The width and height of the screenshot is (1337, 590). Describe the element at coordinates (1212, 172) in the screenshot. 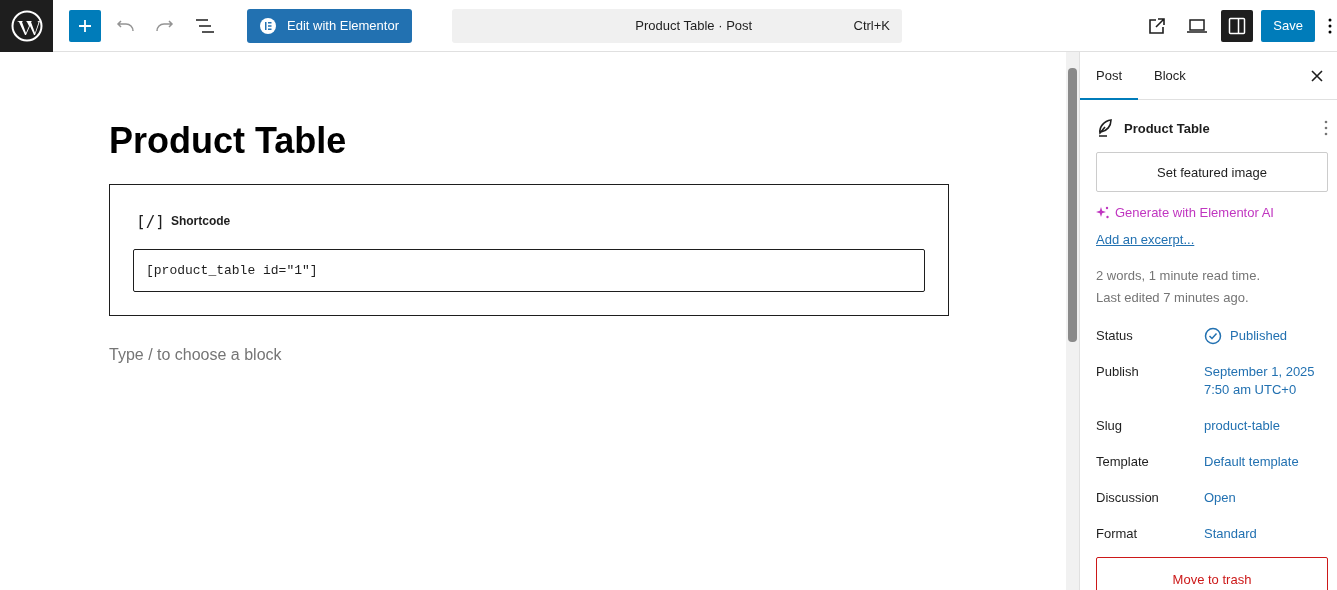

I see `set-featured-image-button: Set featured image` at that location.